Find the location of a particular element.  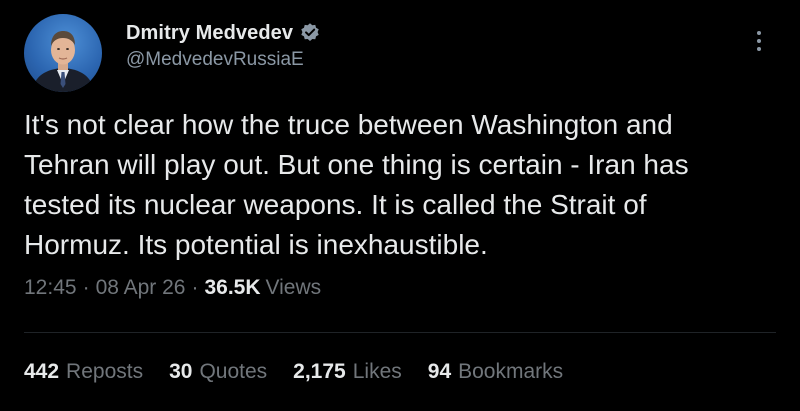

quotes-label: Quotes is located at coordinates (233, 371).